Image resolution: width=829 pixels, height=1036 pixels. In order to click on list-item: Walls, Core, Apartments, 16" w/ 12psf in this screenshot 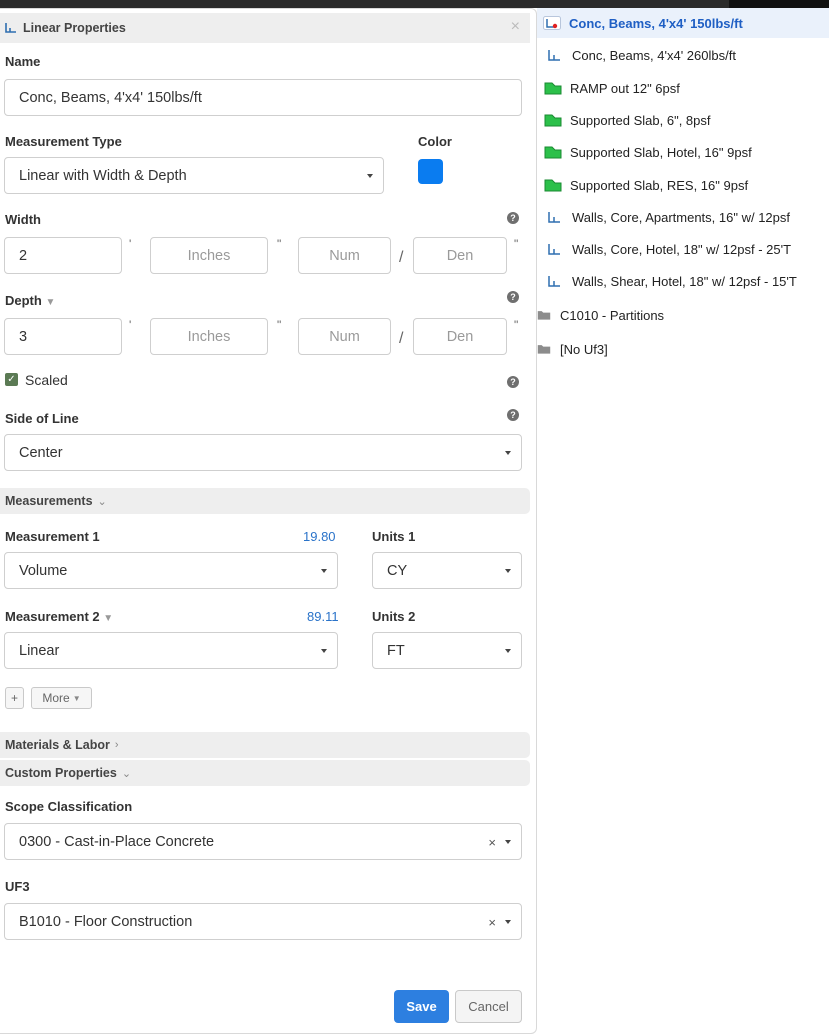, I will do `click(683, 217)`.